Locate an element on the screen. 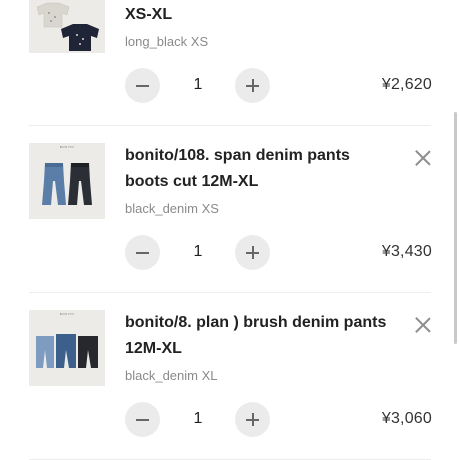  product-thumbnail is located at coordinates (67, 26).